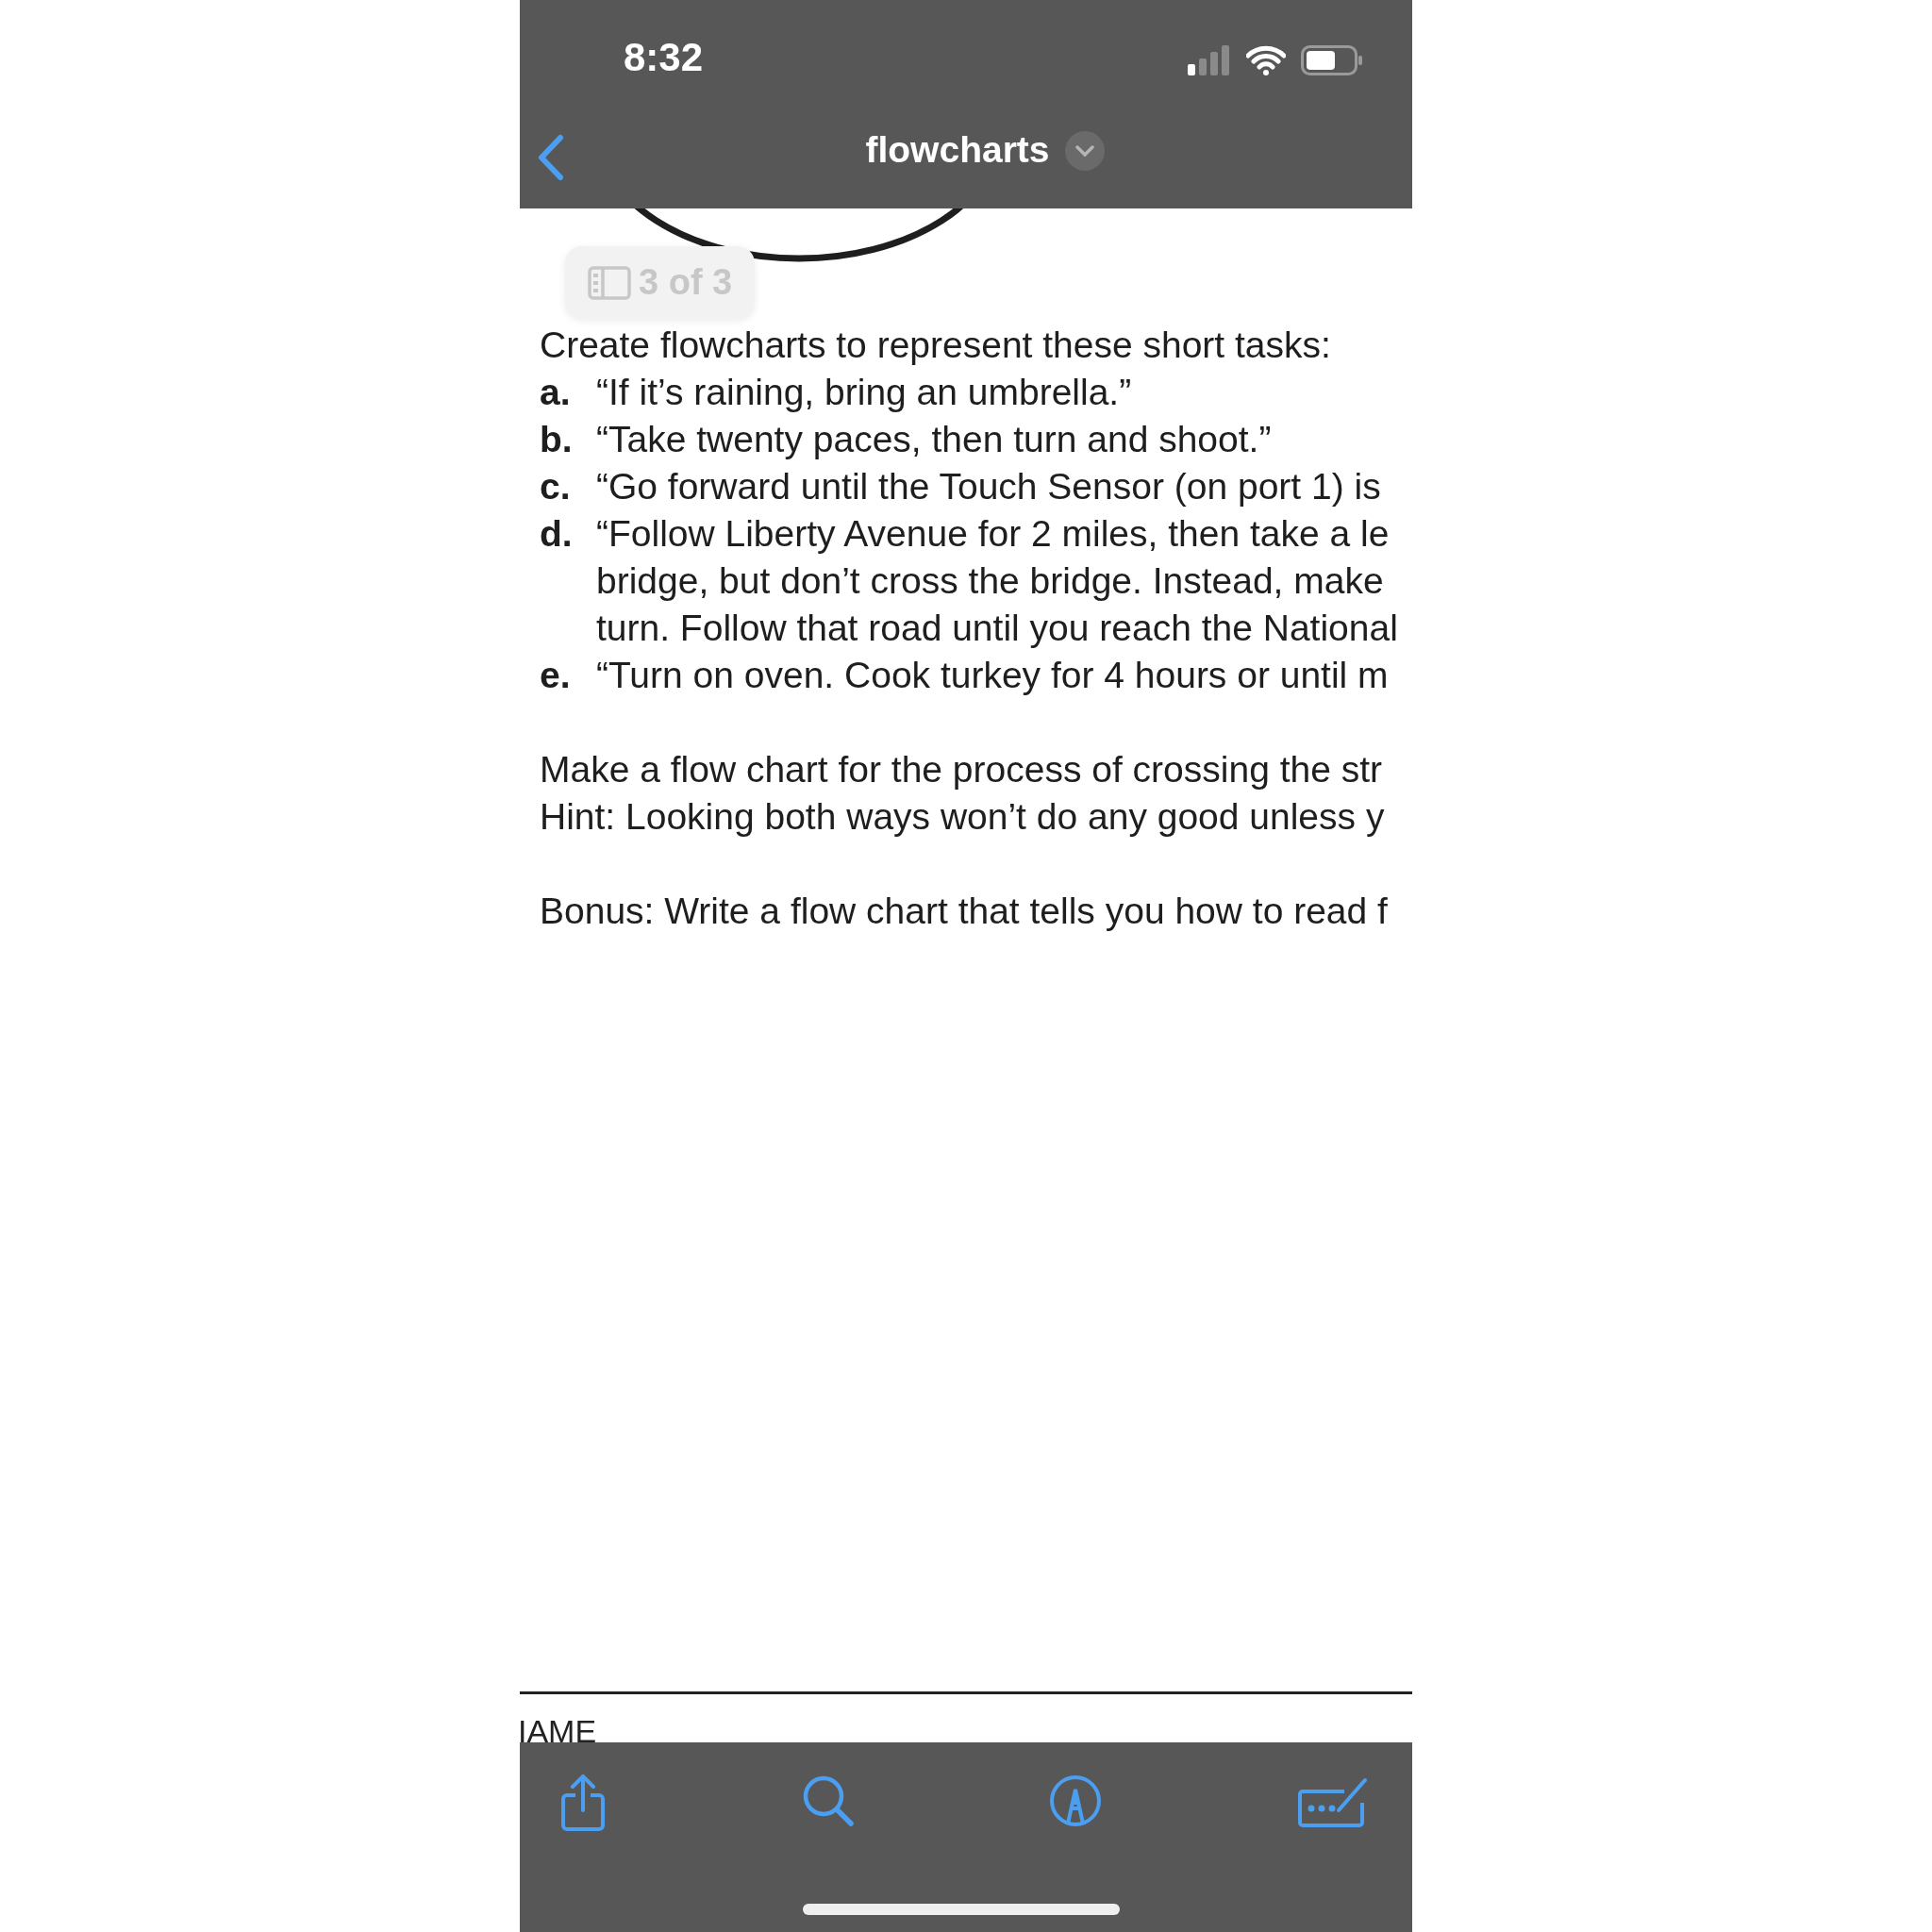  What do you see at coordinates (664, 57) in the screenshot?
I see `status-time: 8:32` at bounding box center [664, 57].